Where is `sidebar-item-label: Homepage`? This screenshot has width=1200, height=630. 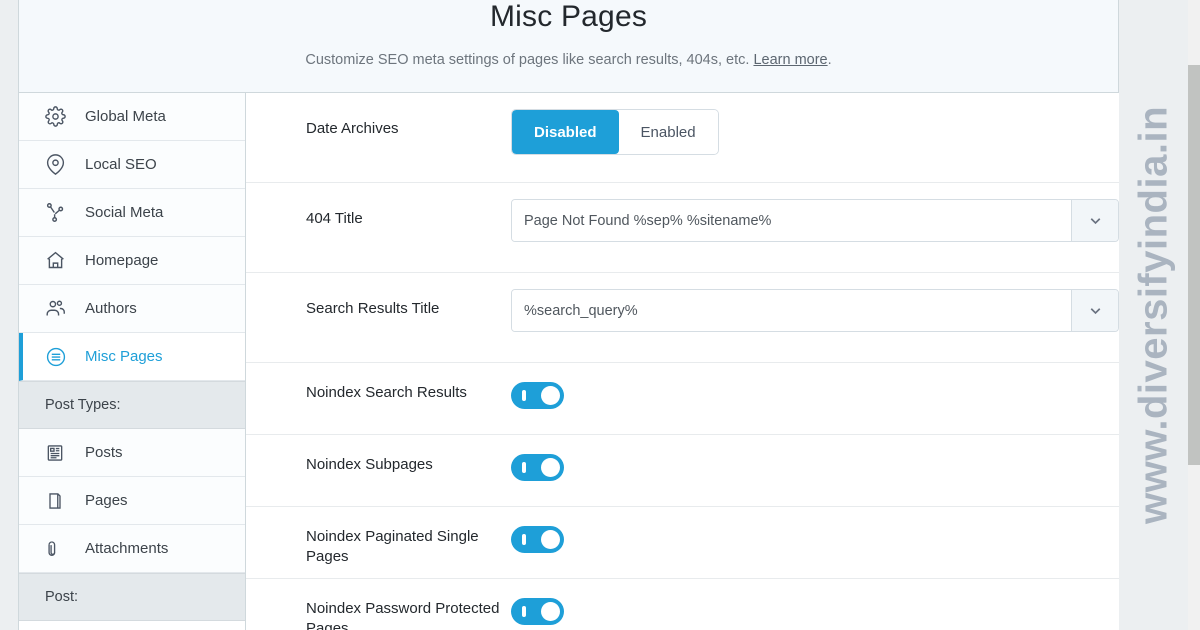
sidebar-item-label: Homepage is located at coordinates (122, 260).